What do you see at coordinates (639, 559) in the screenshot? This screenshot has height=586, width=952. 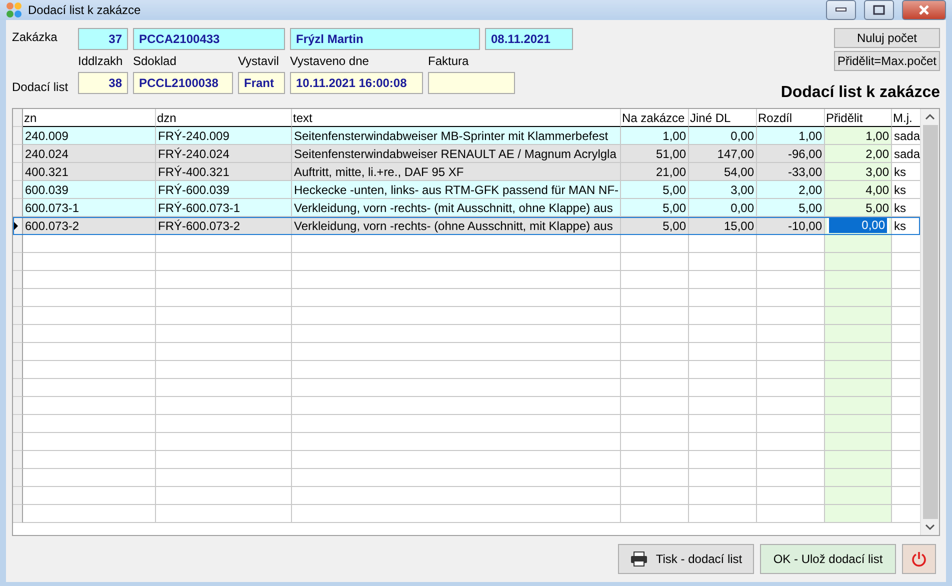 I see `printer-icon` at bounding box center [639, 559].